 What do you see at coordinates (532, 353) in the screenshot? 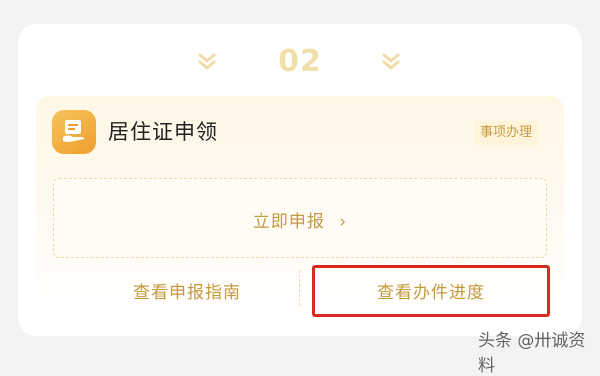
I see `watermark: 头条 @卅诚资料` at bounding box center [532, 353].